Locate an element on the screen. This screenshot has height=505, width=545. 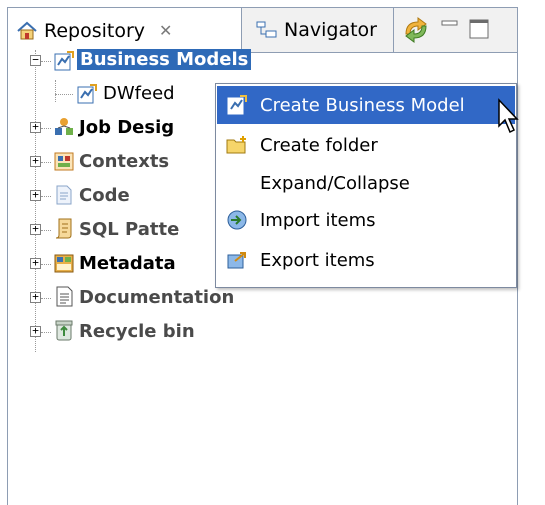
recycle-bin-icon is located at coordinates (64, 330).